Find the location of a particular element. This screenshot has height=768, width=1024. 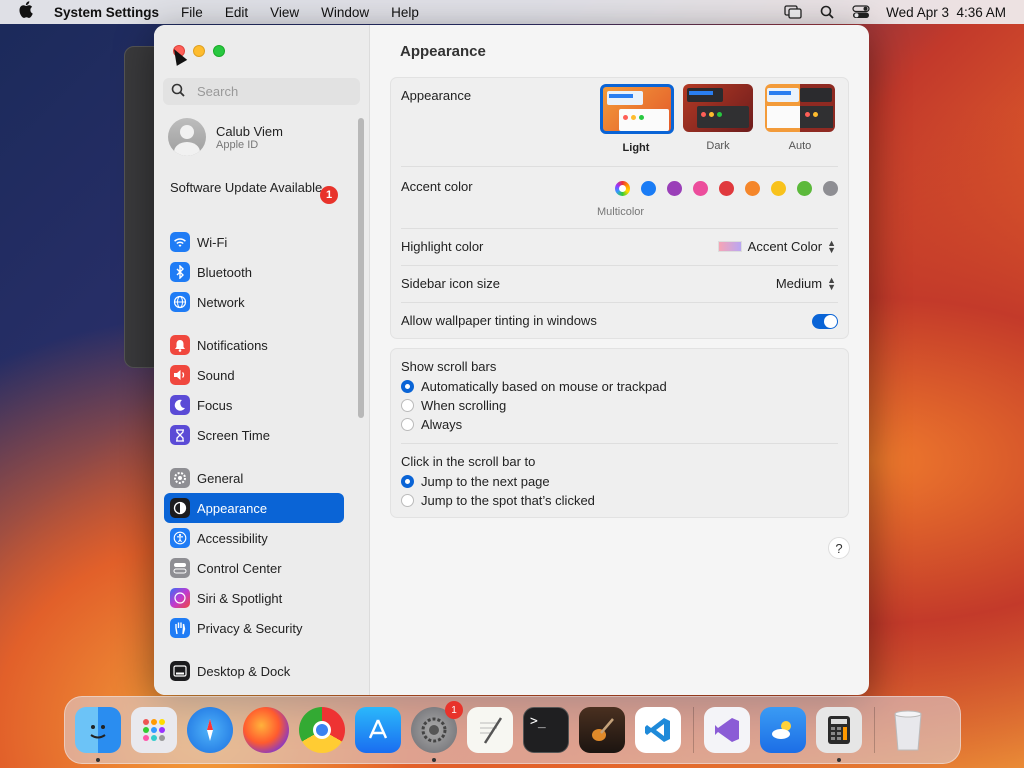

accessibility-icon is located at coordinates (180, 538).